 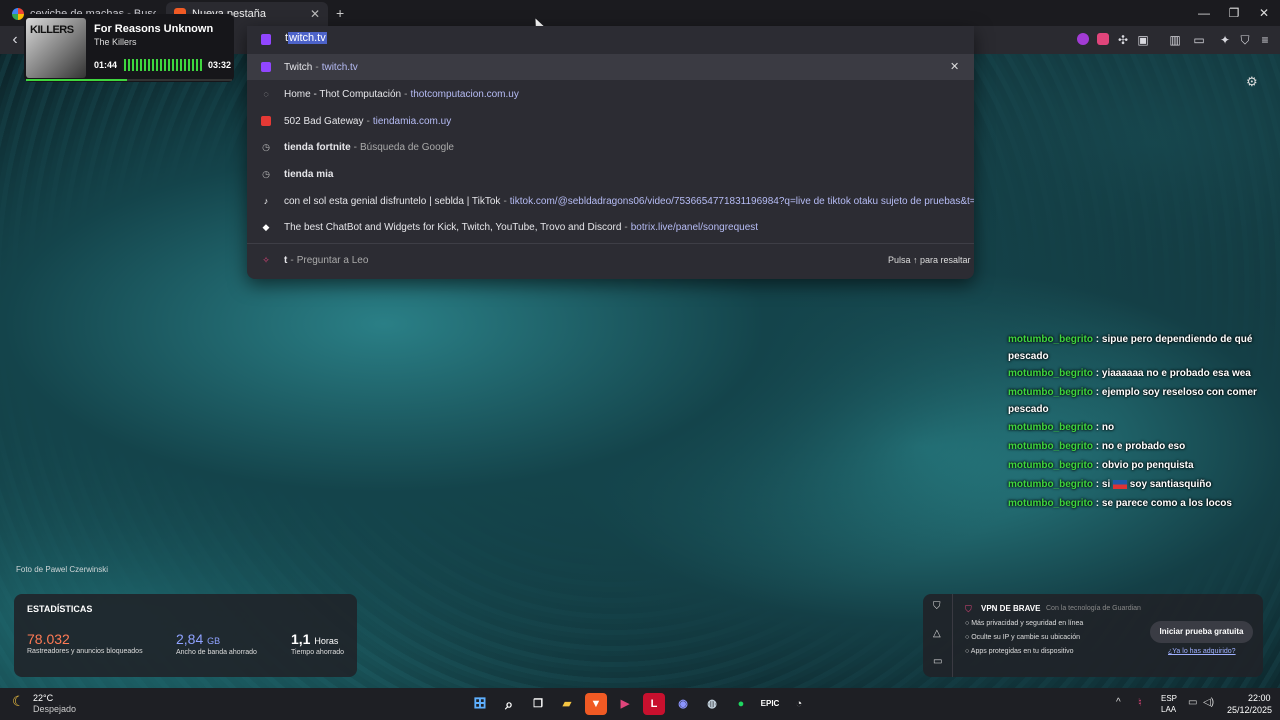 What do you see at coordinates (1169, 484) in the screenshot?
I see `chat-text: soy santiasquiño` at bounding box center [1169, 484].